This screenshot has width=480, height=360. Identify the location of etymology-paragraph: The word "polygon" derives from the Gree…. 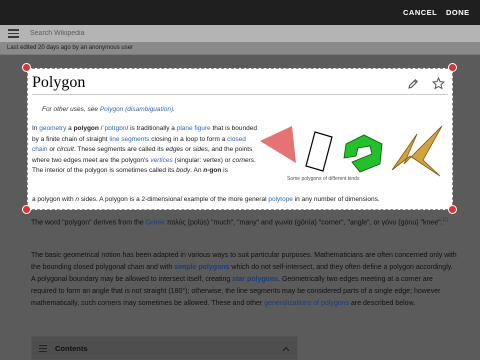
(244, 221).